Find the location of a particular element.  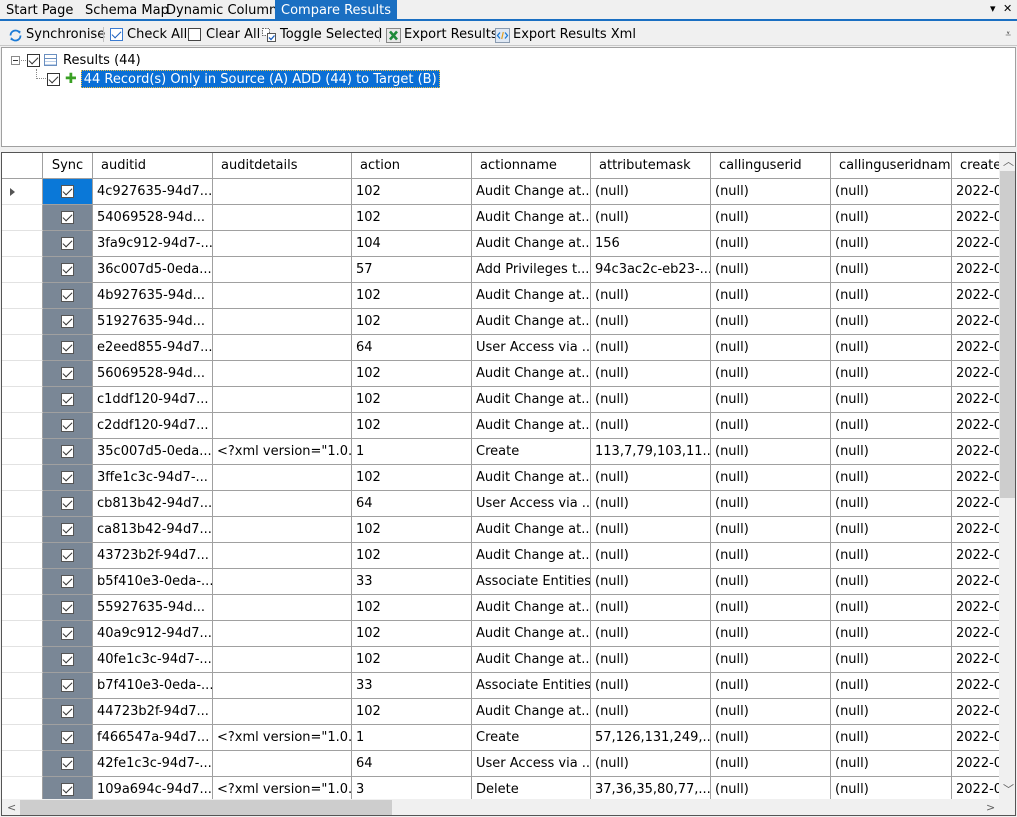

add-records-checkbox is located at coordinates (53, 79).